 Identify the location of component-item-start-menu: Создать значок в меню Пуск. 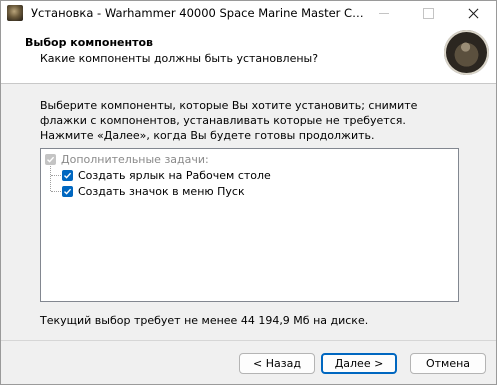
(153, 191).